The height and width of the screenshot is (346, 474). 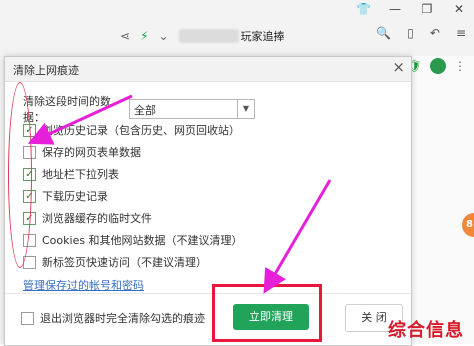 I want to click on share-icon: ⋖, so click(x=125, y=36).